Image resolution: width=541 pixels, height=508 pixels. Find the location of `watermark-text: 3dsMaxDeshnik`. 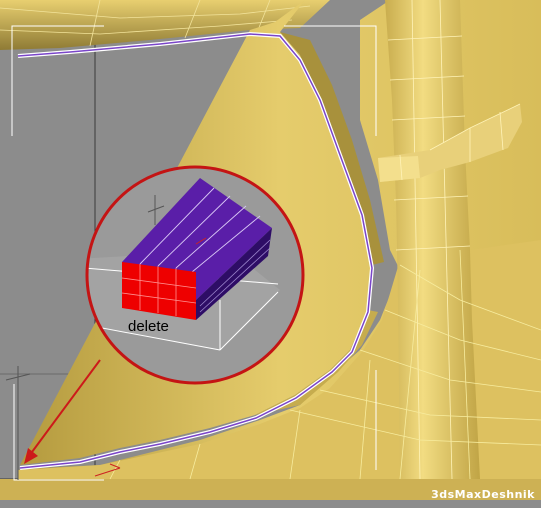

watermark-text: 3dsMaxDeshnik is located at coordinates (483, 494).